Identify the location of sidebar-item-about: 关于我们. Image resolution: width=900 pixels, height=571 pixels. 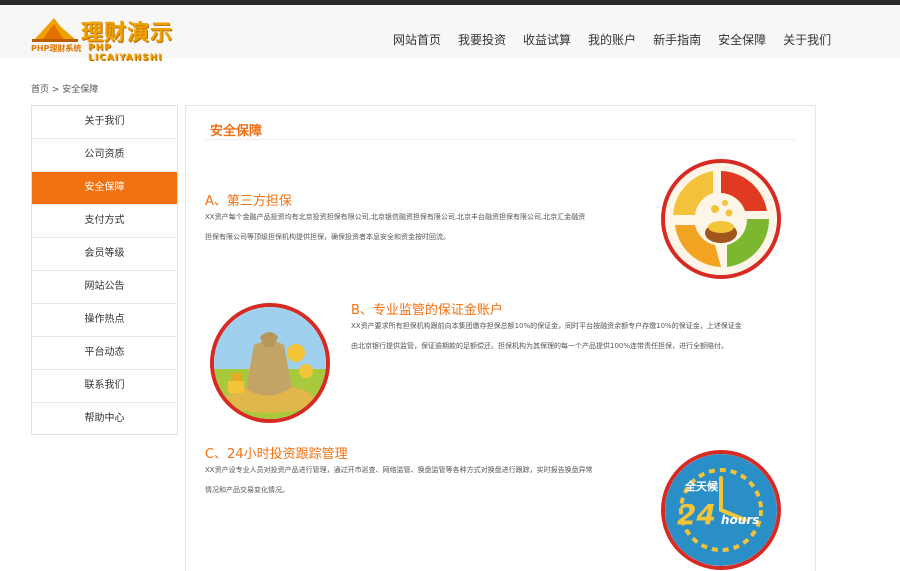
(104, 122).